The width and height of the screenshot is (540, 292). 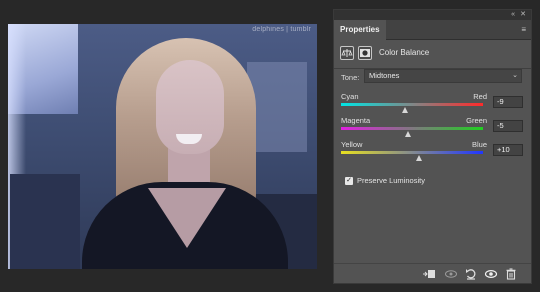 What do you see at coordinates (45, 221) in the screenshot?
I see `photo-bg-shelf` at bounding box center [45, 221].